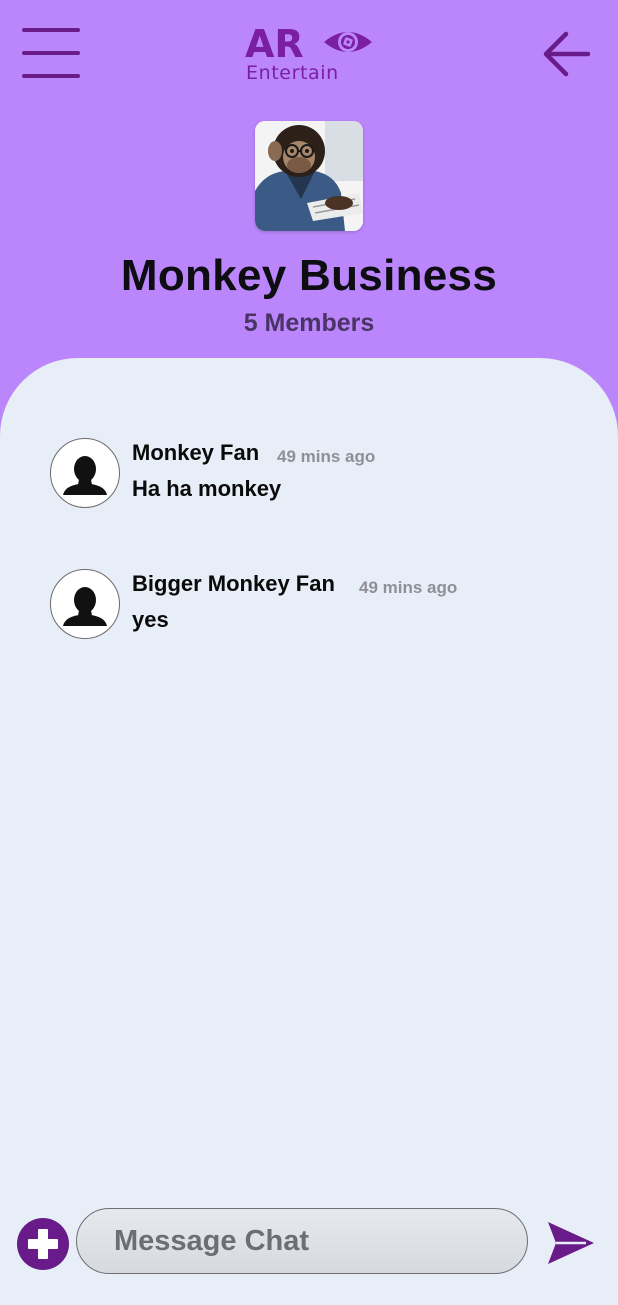 Image resolution: width=618 pixels, height=1305 pixels. I want to click on send-icon, so click(571, 1243).